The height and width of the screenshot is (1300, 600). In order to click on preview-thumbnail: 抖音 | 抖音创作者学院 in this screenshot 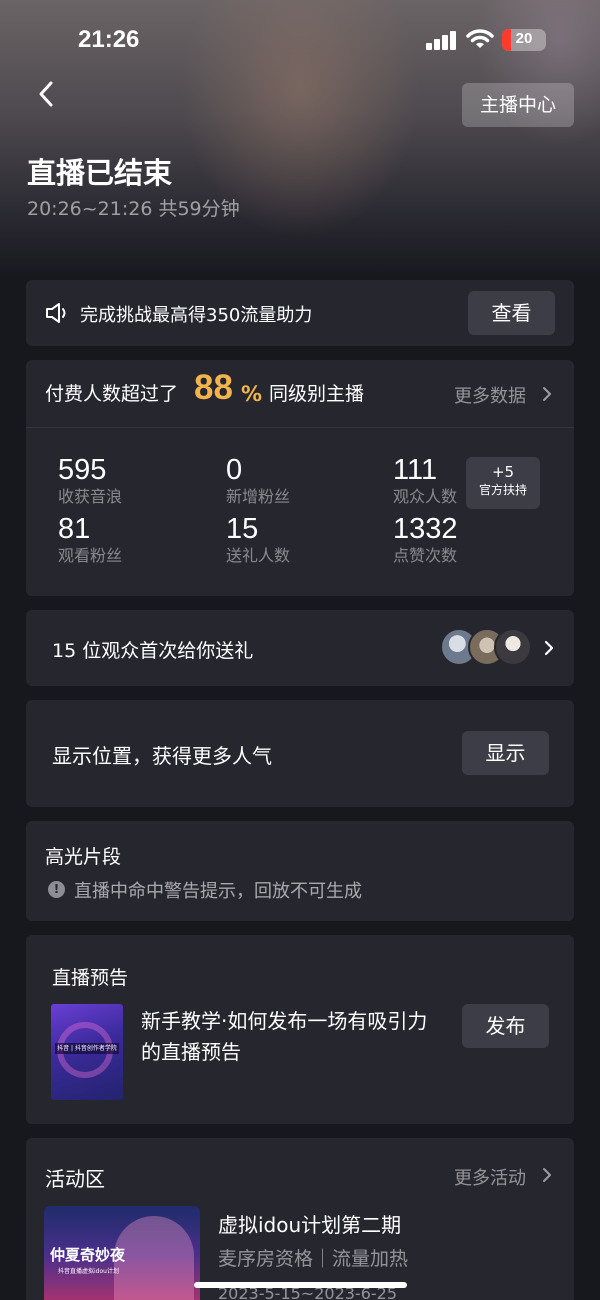, I will do `click(87, 1052)`.